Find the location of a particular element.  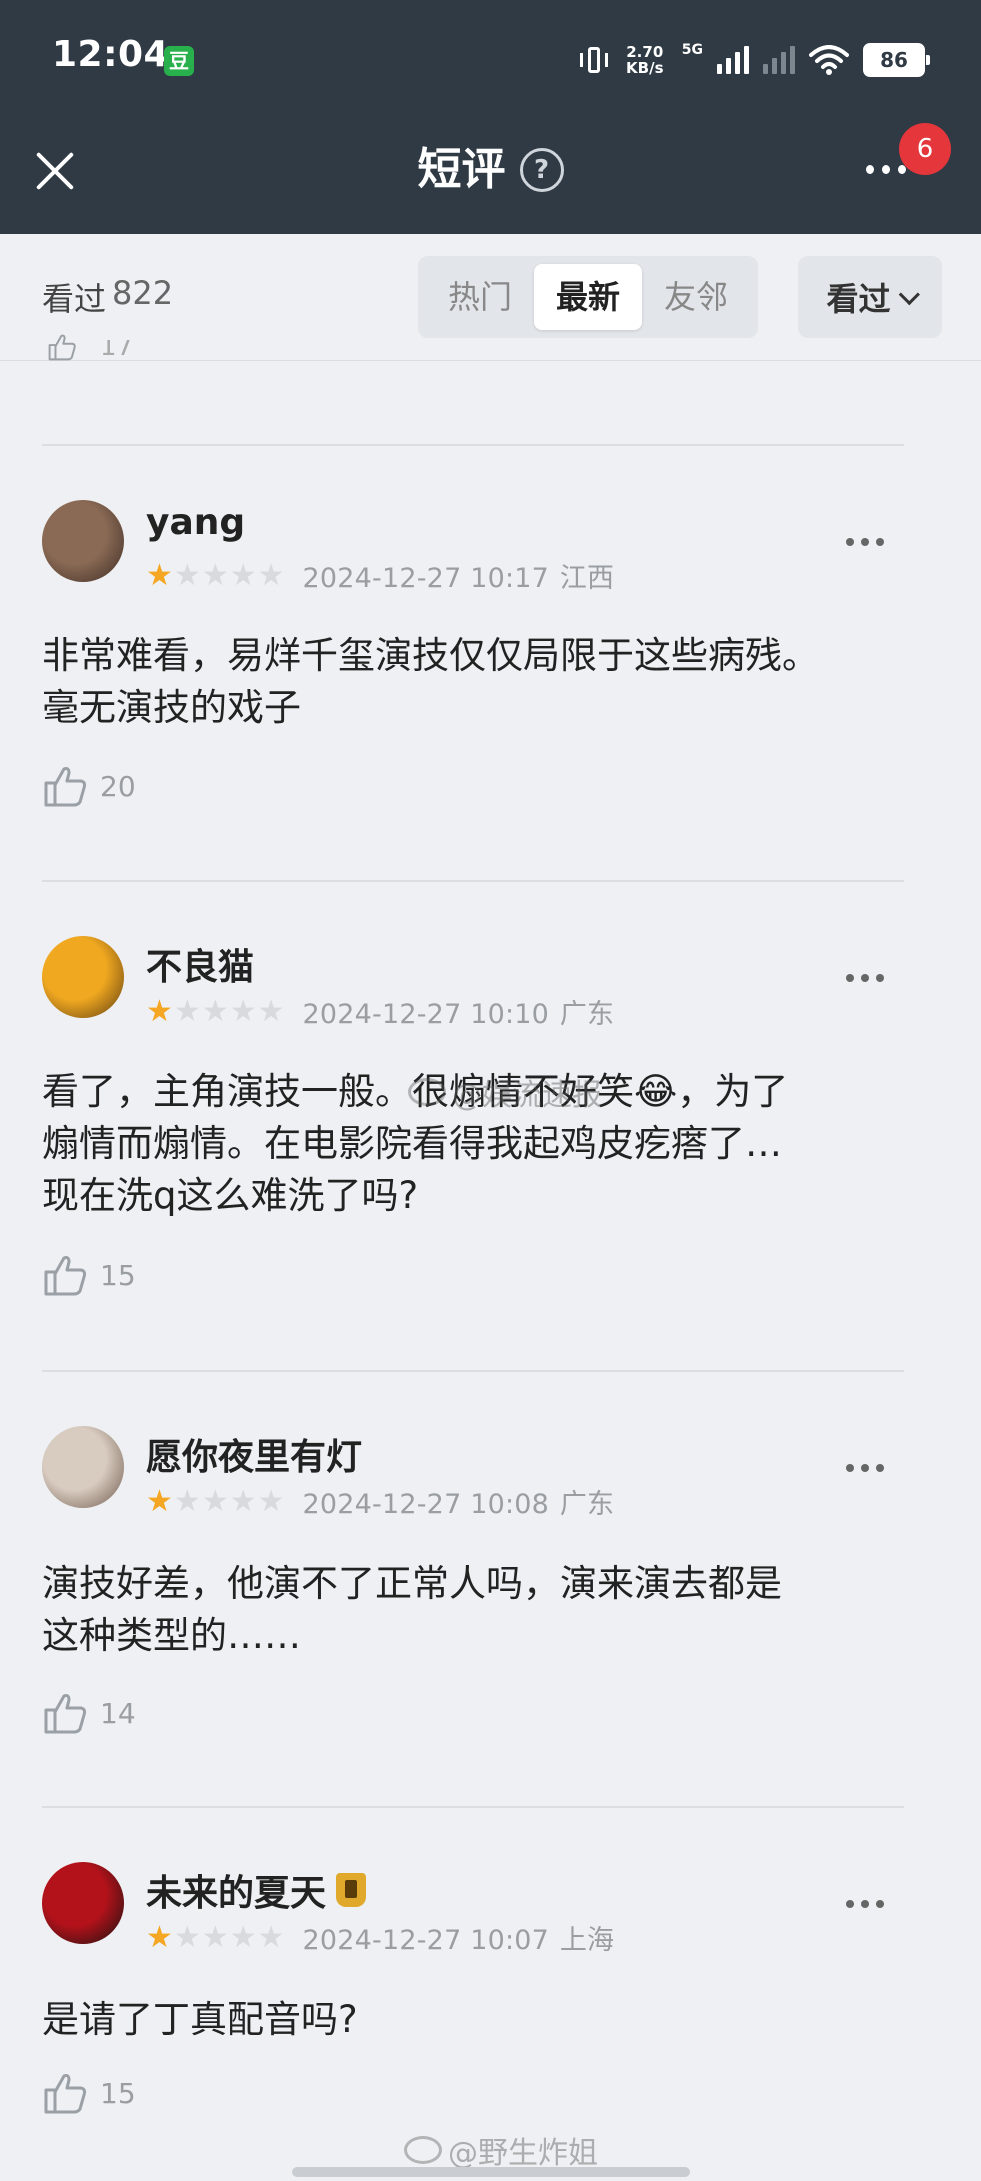

like-button: 14 is located at coordinates (89, 1713).